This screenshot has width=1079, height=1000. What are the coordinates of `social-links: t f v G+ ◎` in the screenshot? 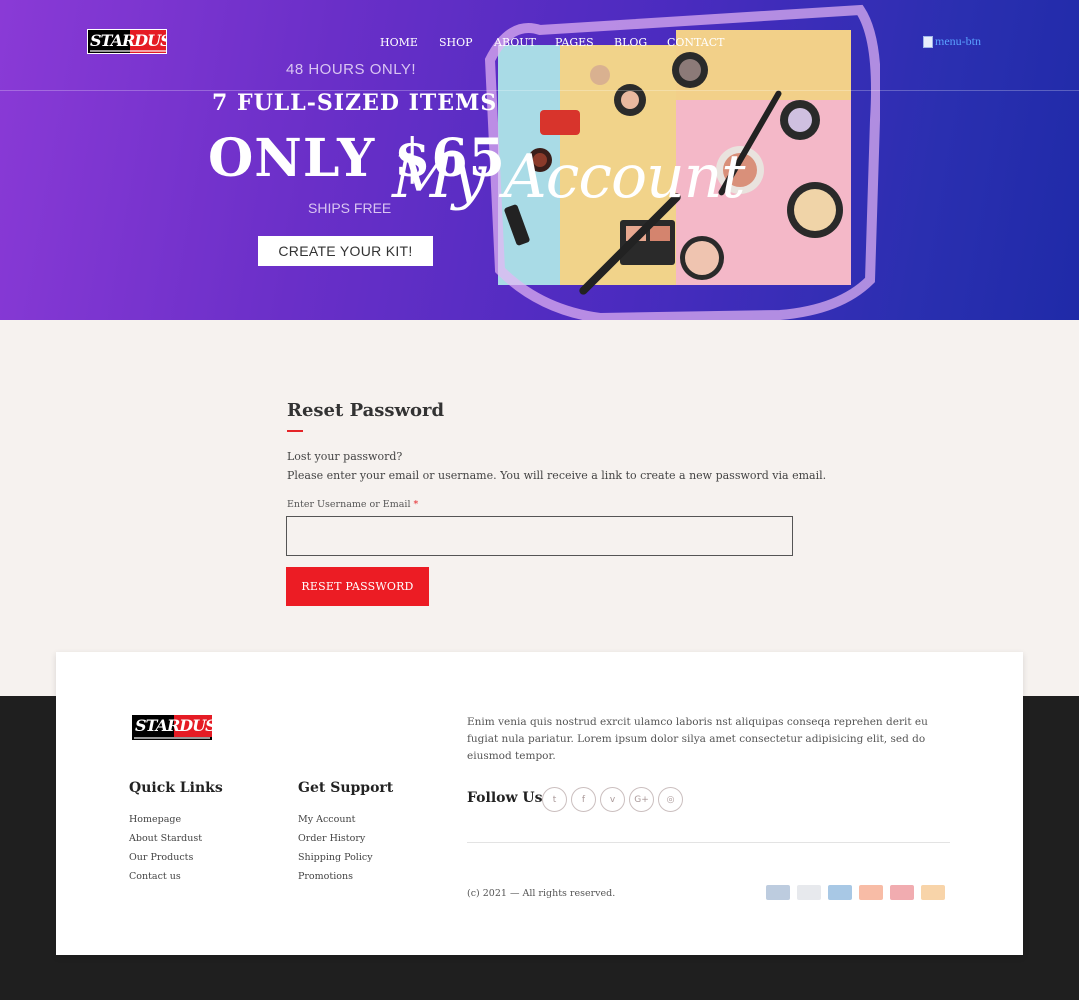 It's located at (612, 799).